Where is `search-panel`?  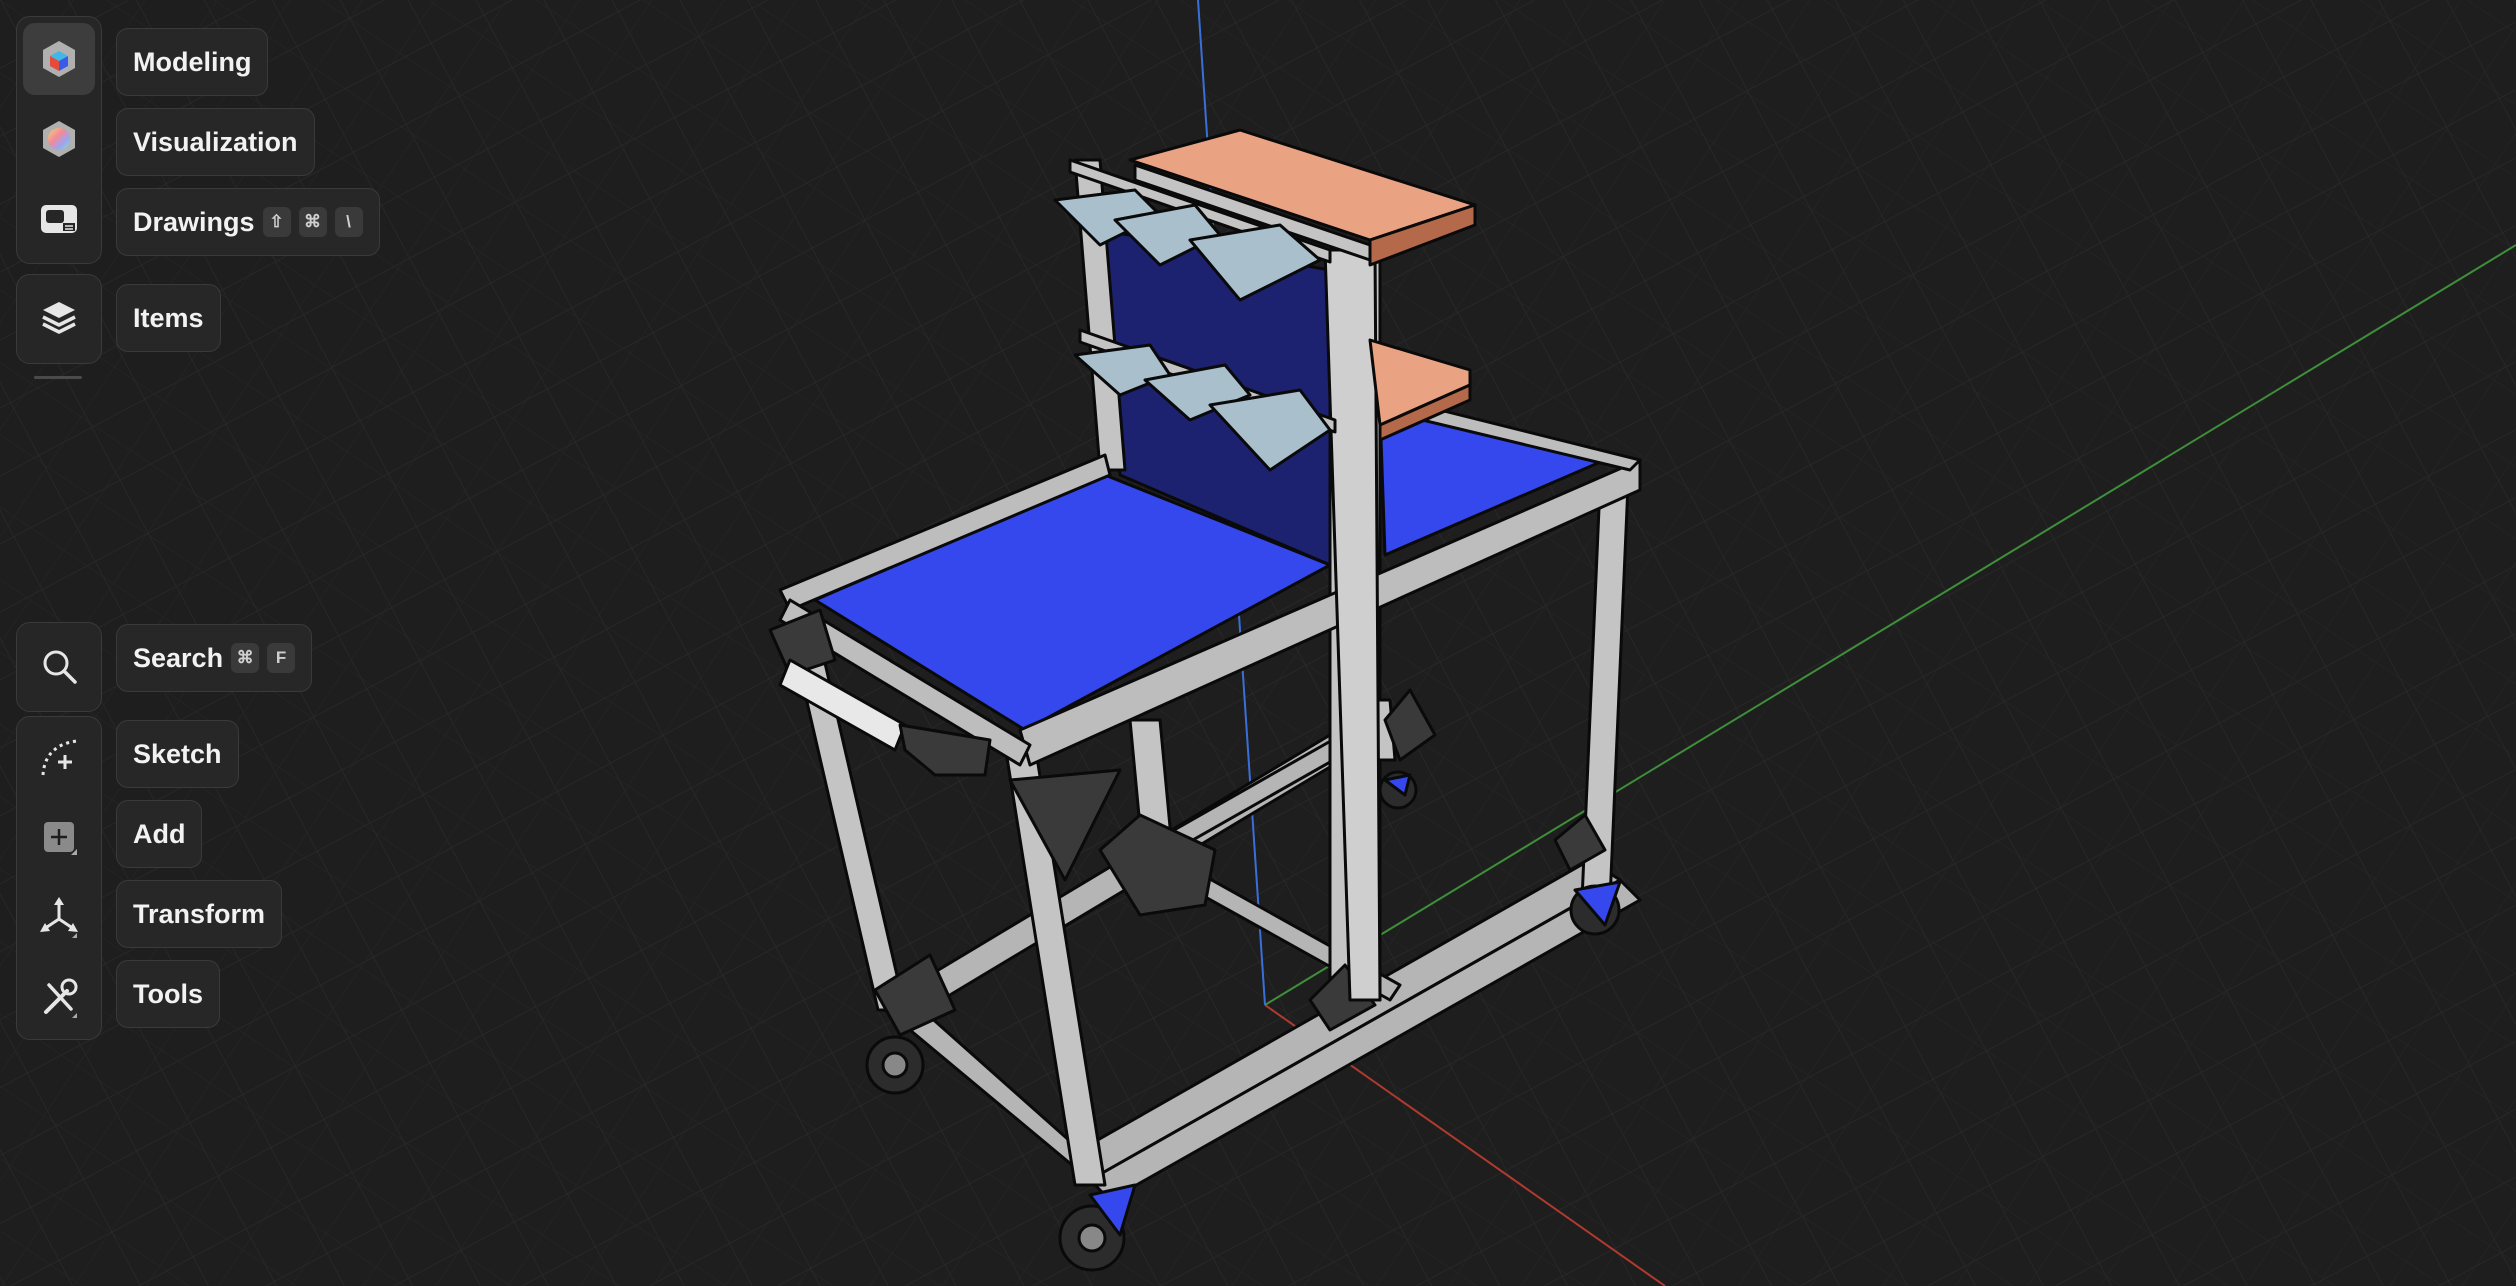
search-panel is located at coordinates (59, 667).